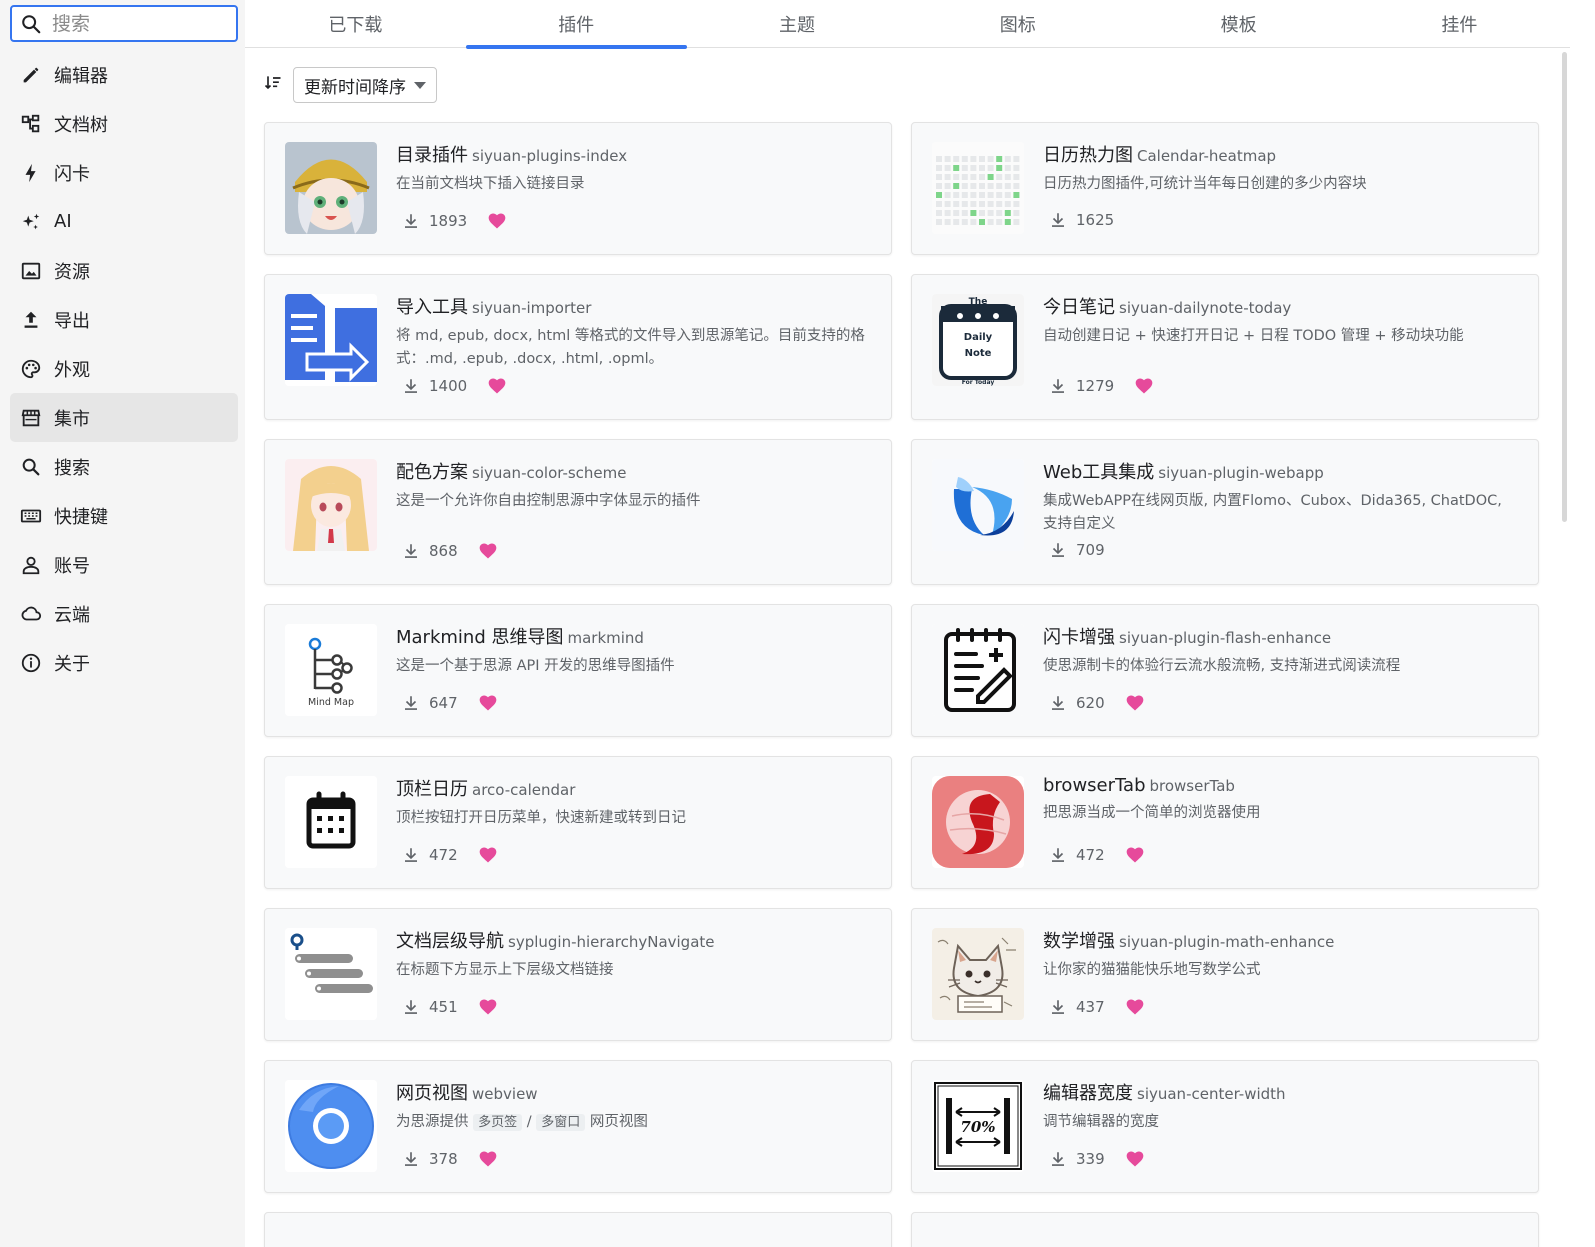 The image size is (1595, 1247). Describe the element at coordinates (137, 23) in the screenshot. I see `sidebar-search-input` at that location.